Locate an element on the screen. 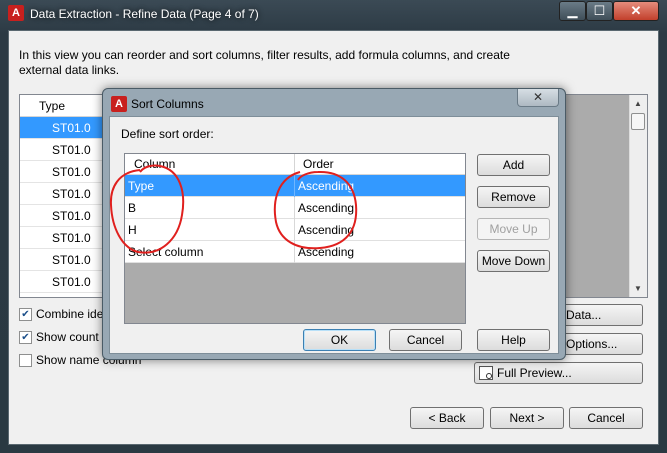 This screenshot has height=453, width=667. header-divider is located at coordinates (294, 164).